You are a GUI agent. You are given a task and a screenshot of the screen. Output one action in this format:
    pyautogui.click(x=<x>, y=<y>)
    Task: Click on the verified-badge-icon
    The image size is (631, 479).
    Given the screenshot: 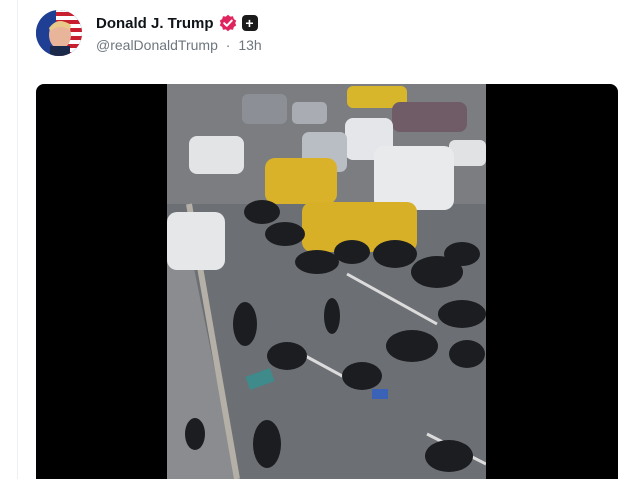 What is the action you would take?
    pyautogui.click(x=227, y=23)
    